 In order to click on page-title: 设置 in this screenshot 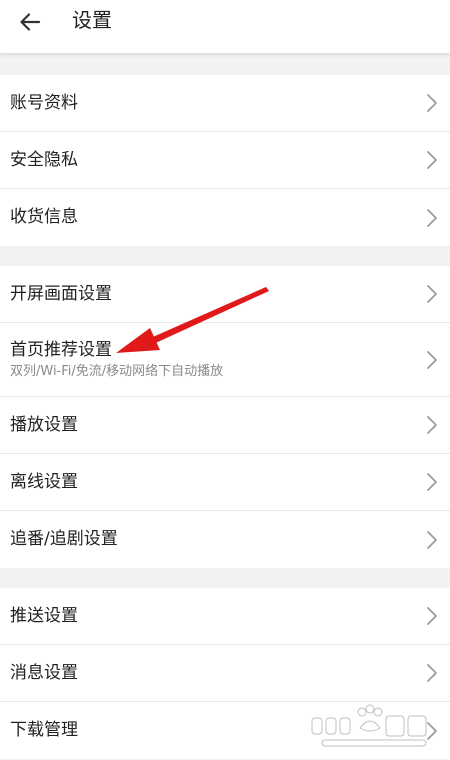, I will do `click(92, 20)`.